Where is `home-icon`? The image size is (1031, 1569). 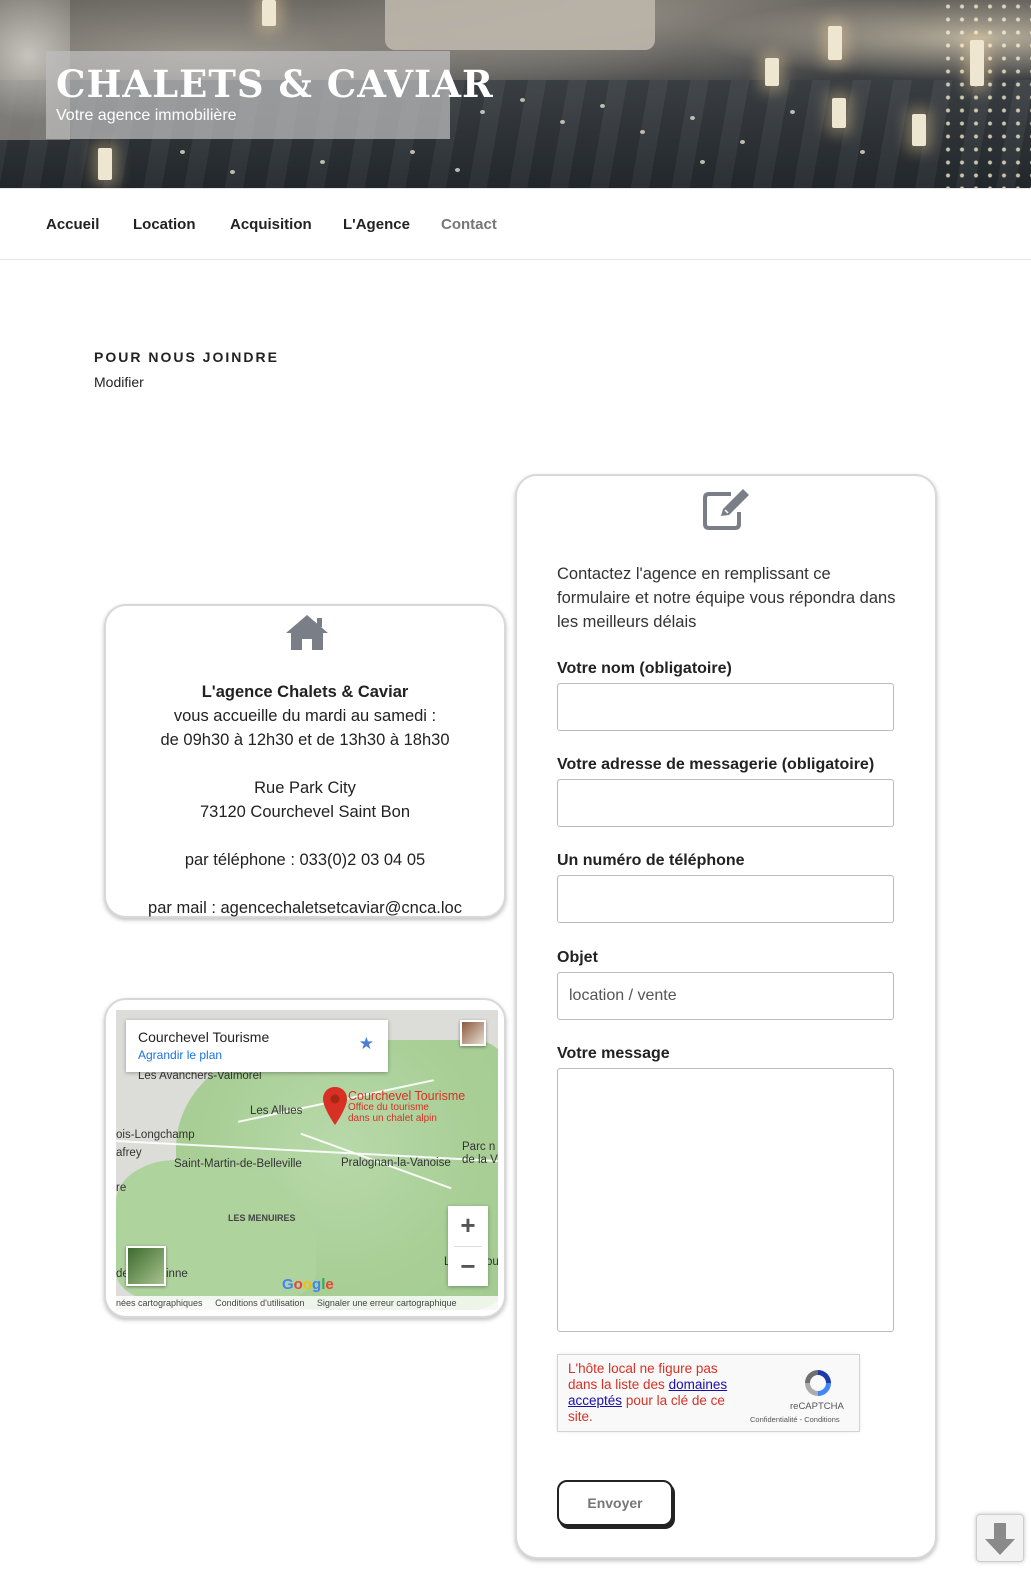 home-icon is located at coordinates (307, 634).